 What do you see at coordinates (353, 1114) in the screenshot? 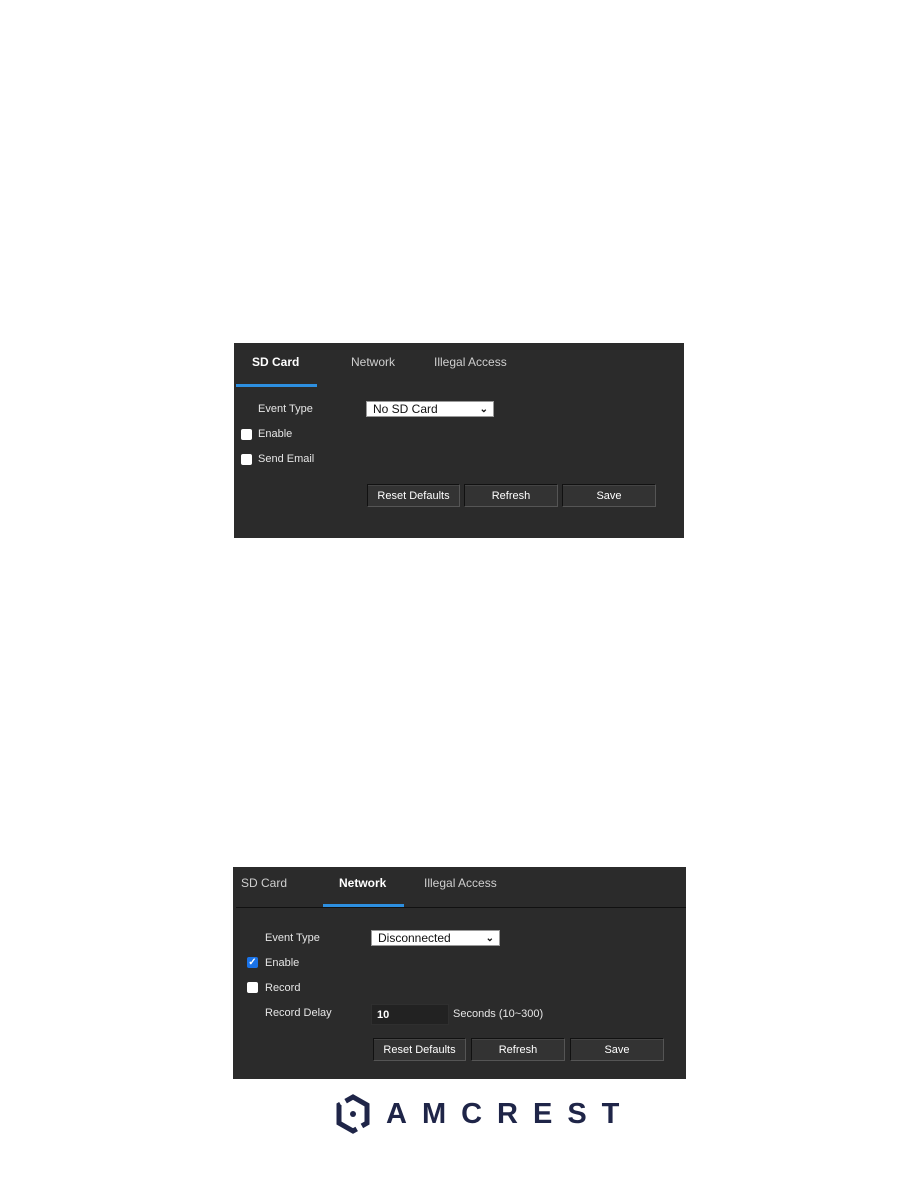
I see `amcrest-hexagon-icon` at bounding box center [353, 1114].